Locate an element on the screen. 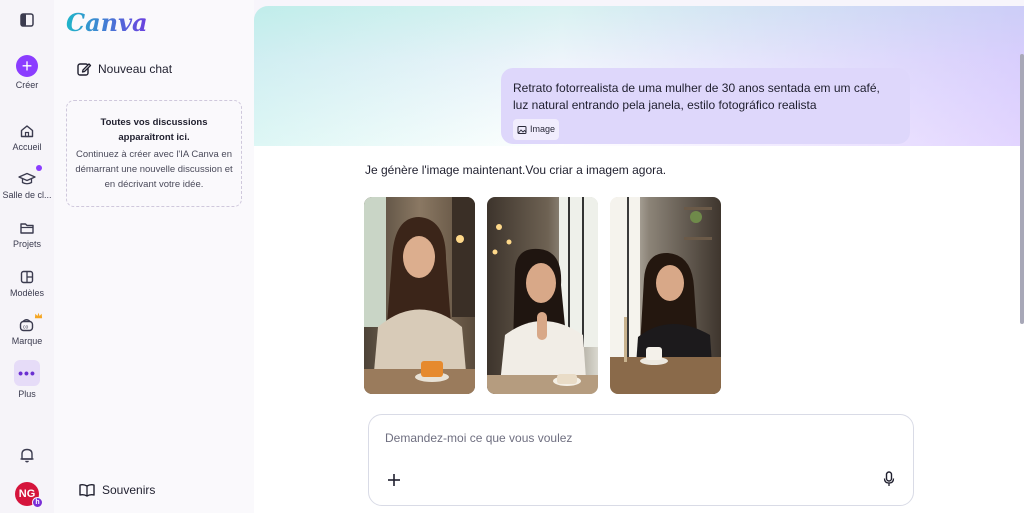 Image resolution: width=1024 pixels, height=513 pixels. more-icon: ••• is located at coordinates (27, 373).